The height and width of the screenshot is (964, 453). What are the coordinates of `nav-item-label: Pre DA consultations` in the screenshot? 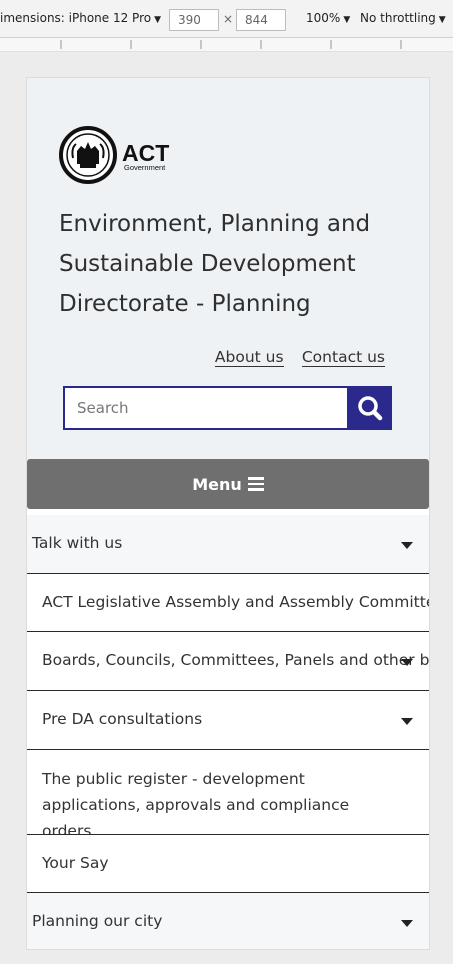 It's located at (122, 719).